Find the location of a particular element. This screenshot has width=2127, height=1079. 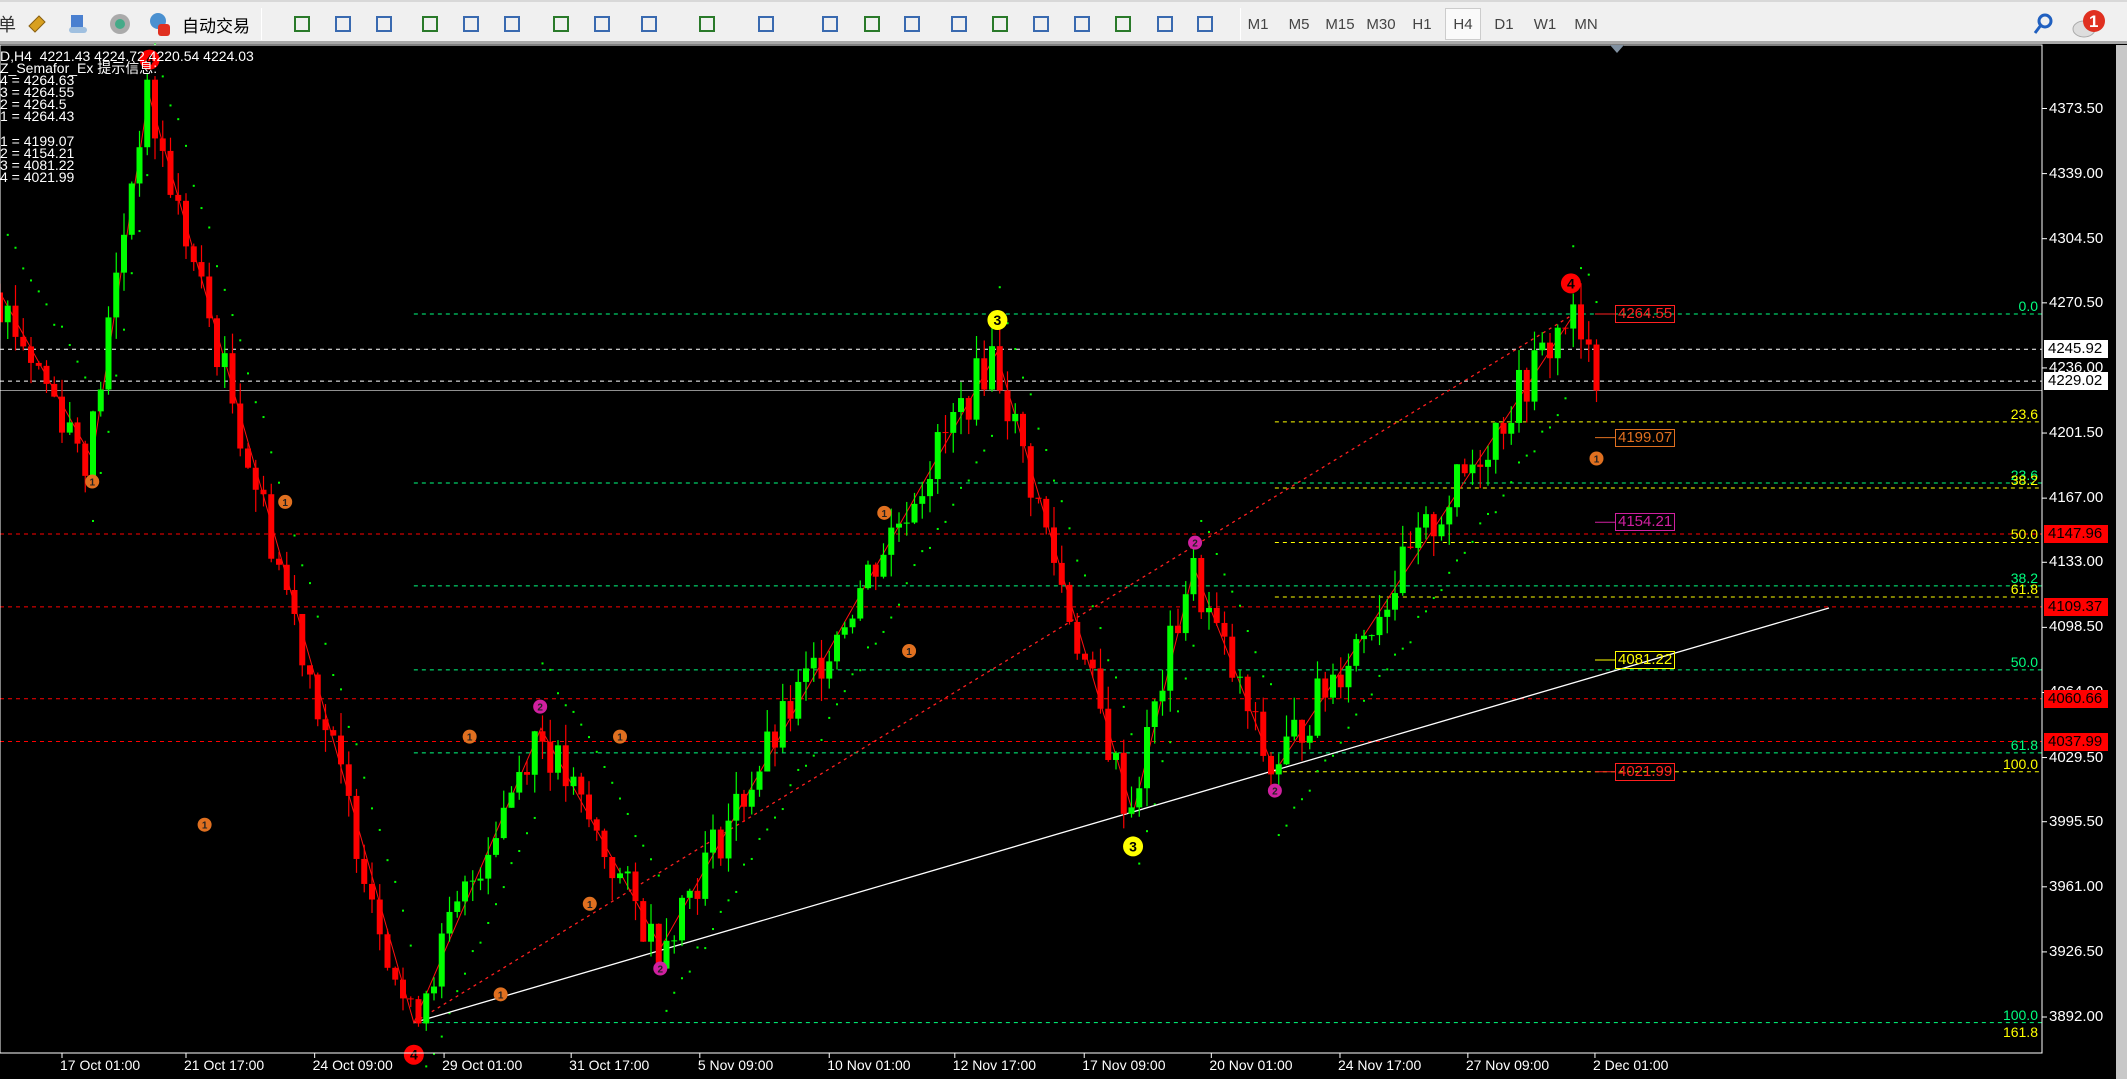

price-axis-label: 4373.50 is located at coordinates (2076, 108).